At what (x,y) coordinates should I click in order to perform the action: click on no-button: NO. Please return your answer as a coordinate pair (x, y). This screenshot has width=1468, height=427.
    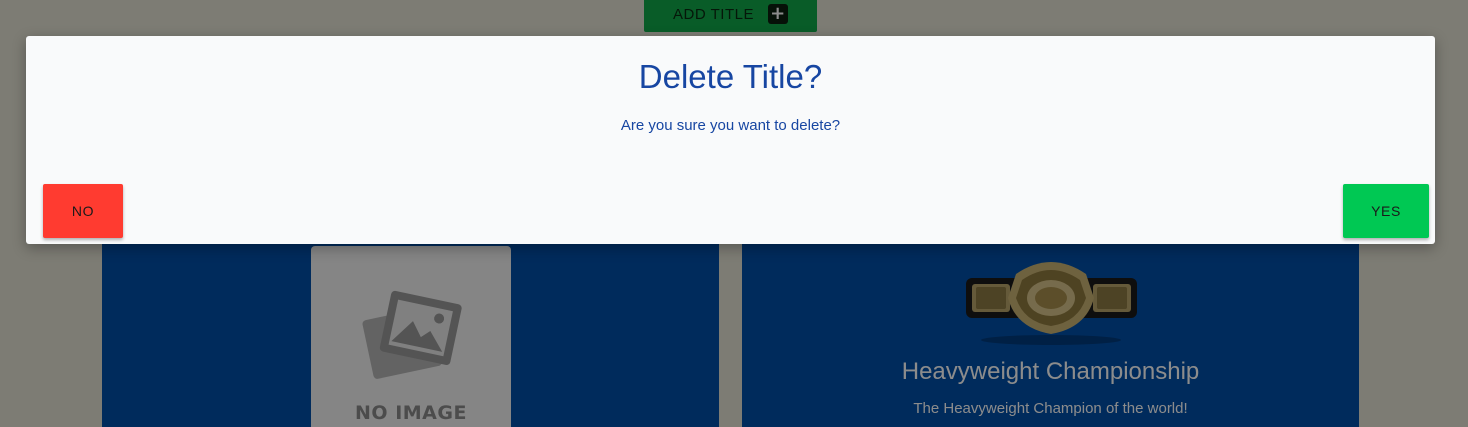
    Looking at the image, I should click on (83, 211).